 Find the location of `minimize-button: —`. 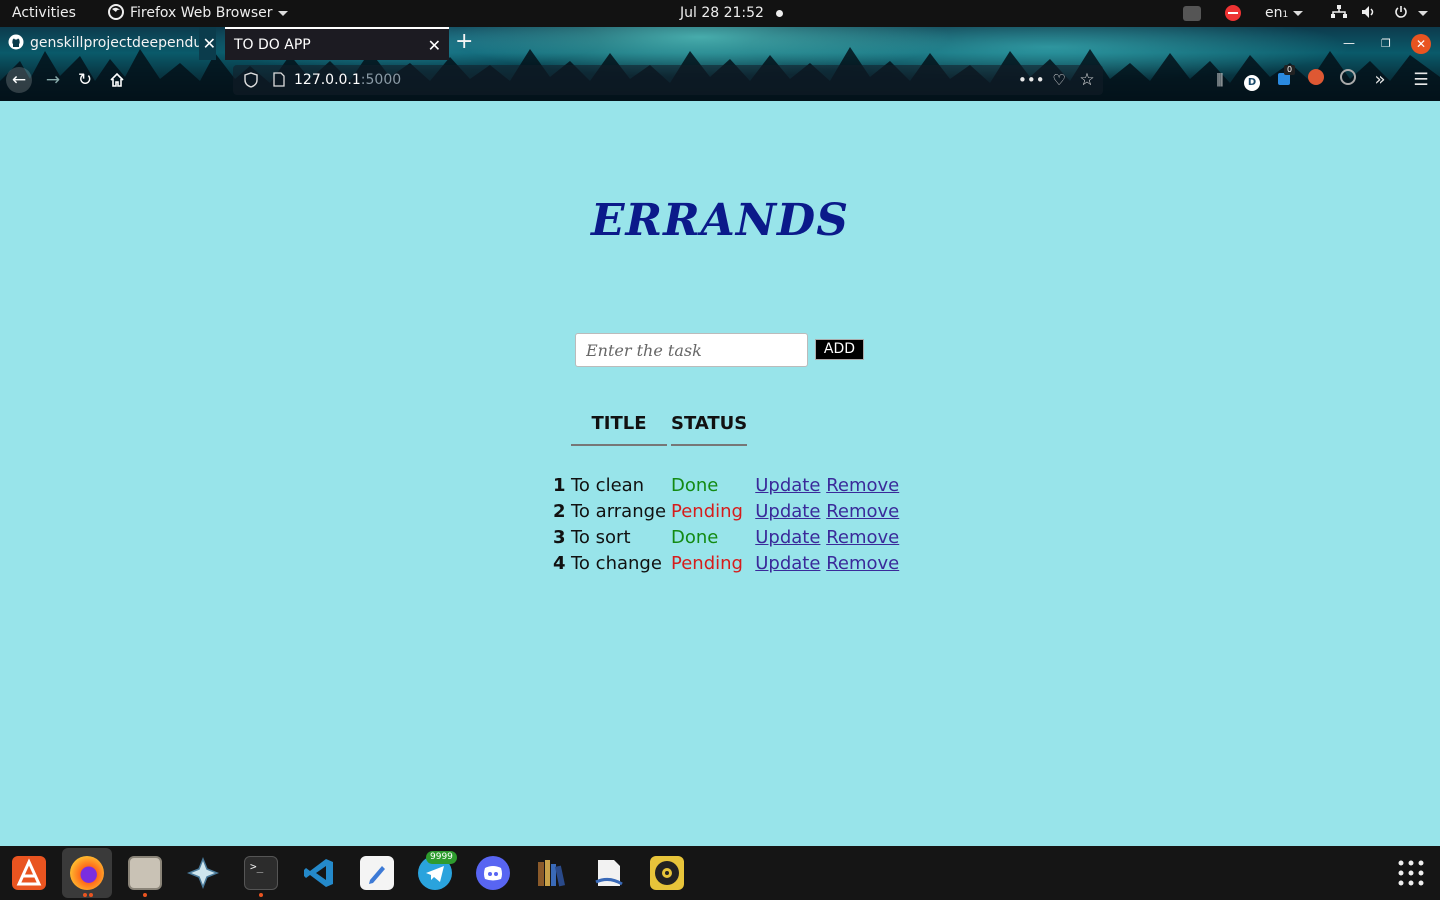

minimize-button: — is located at coordinates (1353, 43).